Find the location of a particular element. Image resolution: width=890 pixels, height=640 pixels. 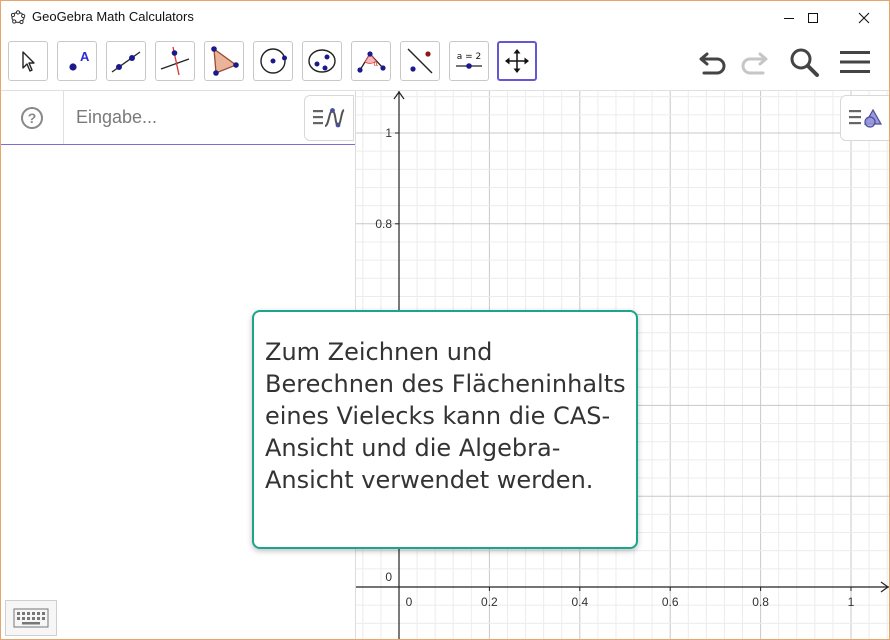

menu-icon is located at coordinates (855, 62).